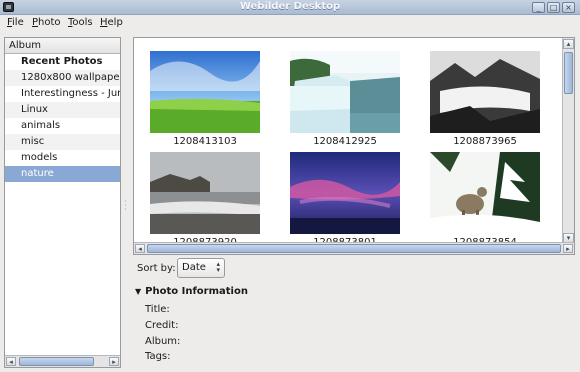 Image resolution: width=580 pixels, height=372 pixels. I want to click on album-item-nature: nature, so click(62, 174).